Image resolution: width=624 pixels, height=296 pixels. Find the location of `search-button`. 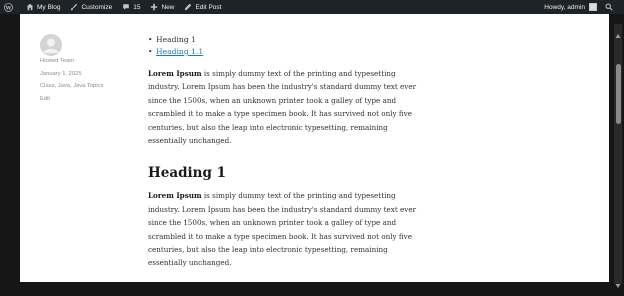

search-button is located at coordinates (612, 7).